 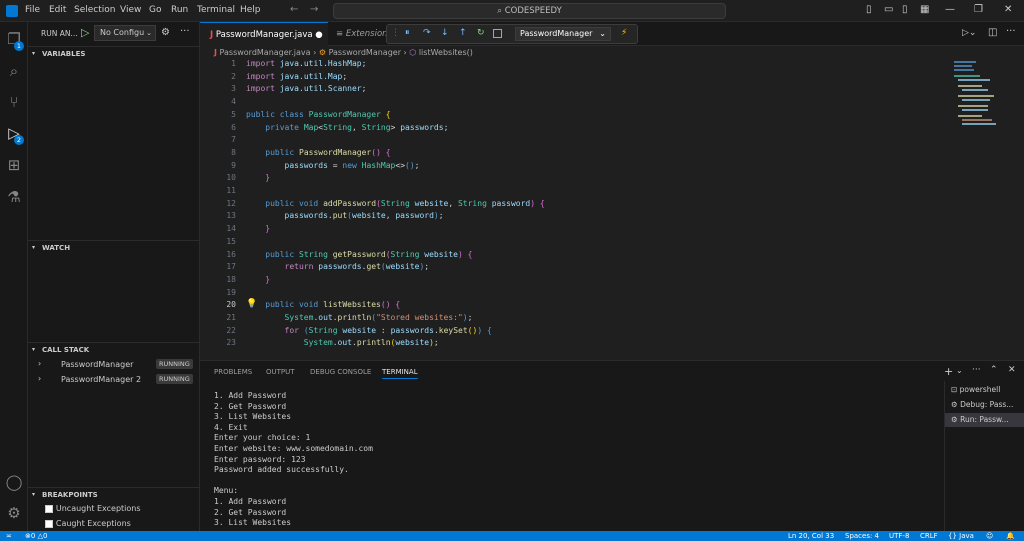 What do you see at coordinates (358, 34) in the screenshot?
I see `tab-extension: ≡ Extension` at bounding box center [358, 34].